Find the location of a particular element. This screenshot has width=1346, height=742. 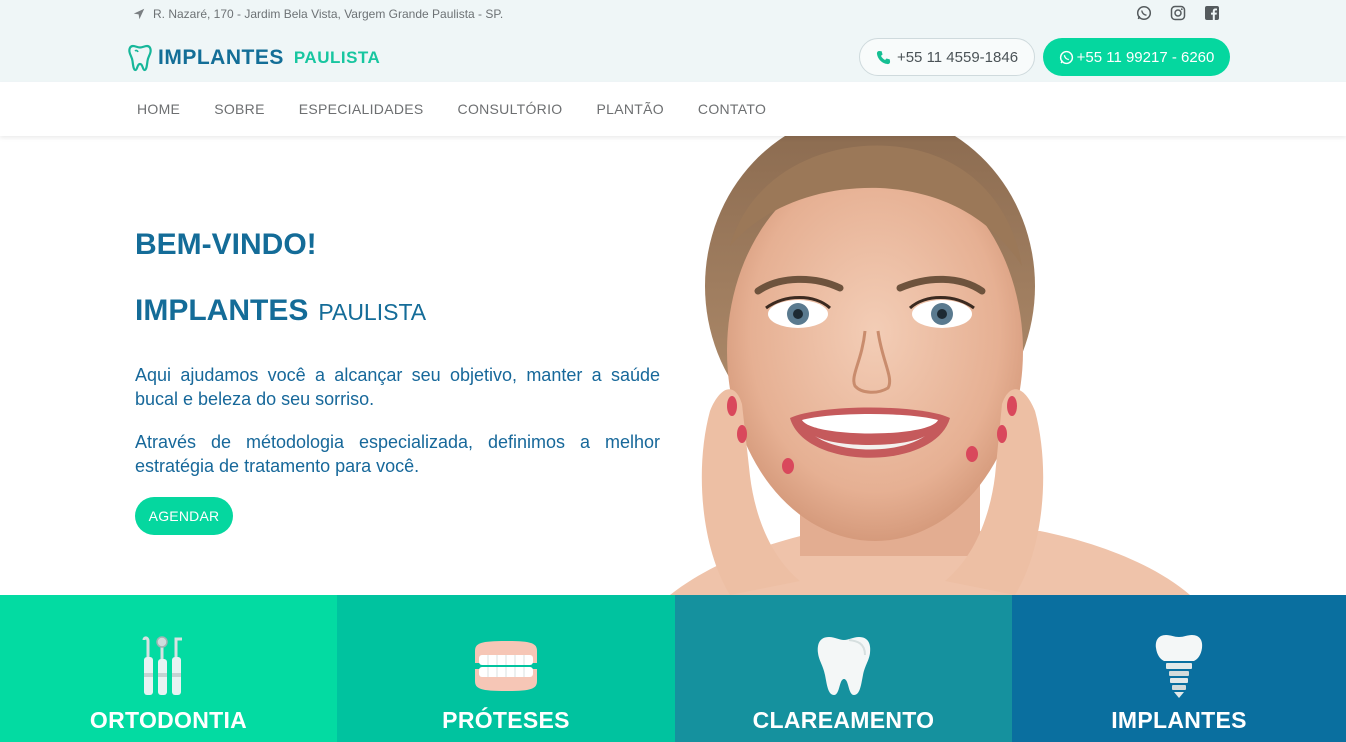

phone-icon is located at coordinates (883, 57).